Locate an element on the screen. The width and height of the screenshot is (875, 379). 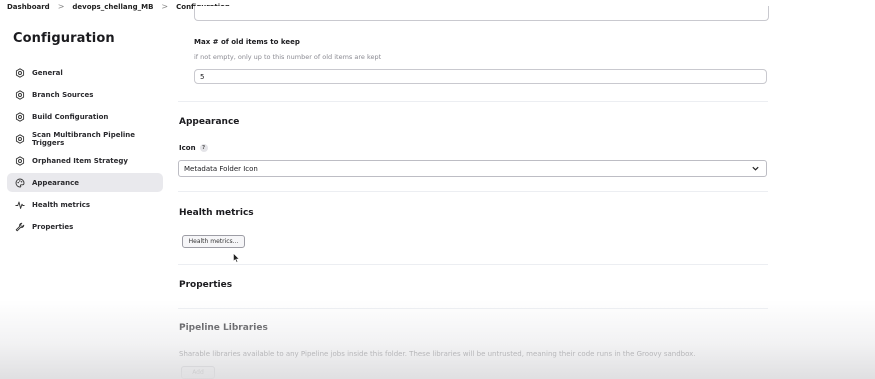
sidebar-item-label: Scan Multibranch Pipeline Triggers is located at coordinates (83, 138).